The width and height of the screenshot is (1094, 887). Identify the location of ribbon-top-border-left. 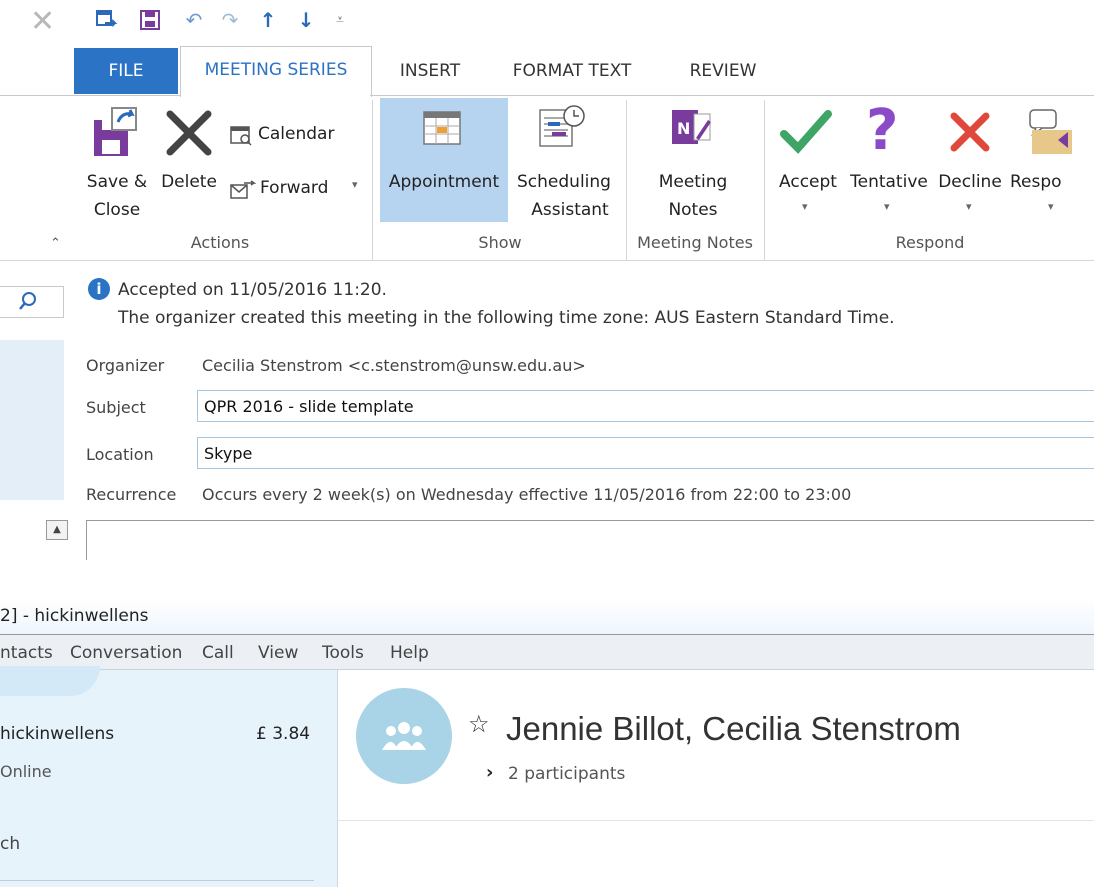
(90, 95).